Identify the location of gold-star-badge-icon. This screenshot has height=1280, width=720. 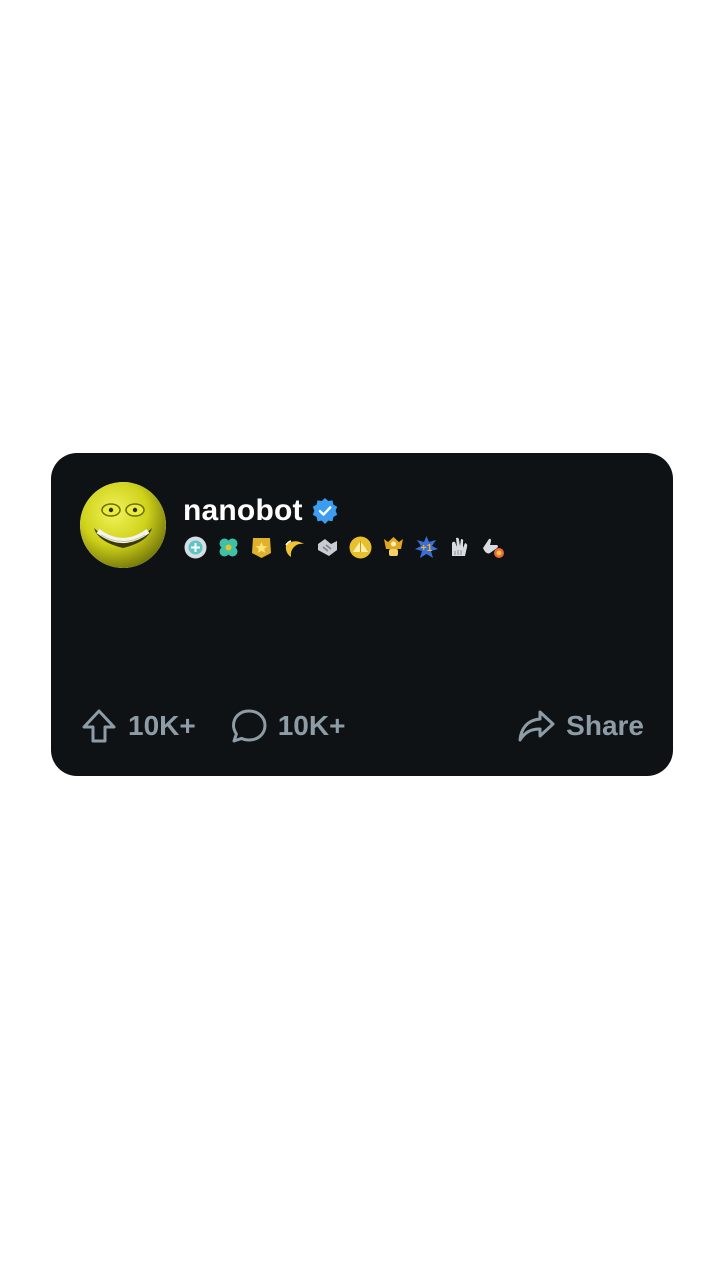
(261, 547).